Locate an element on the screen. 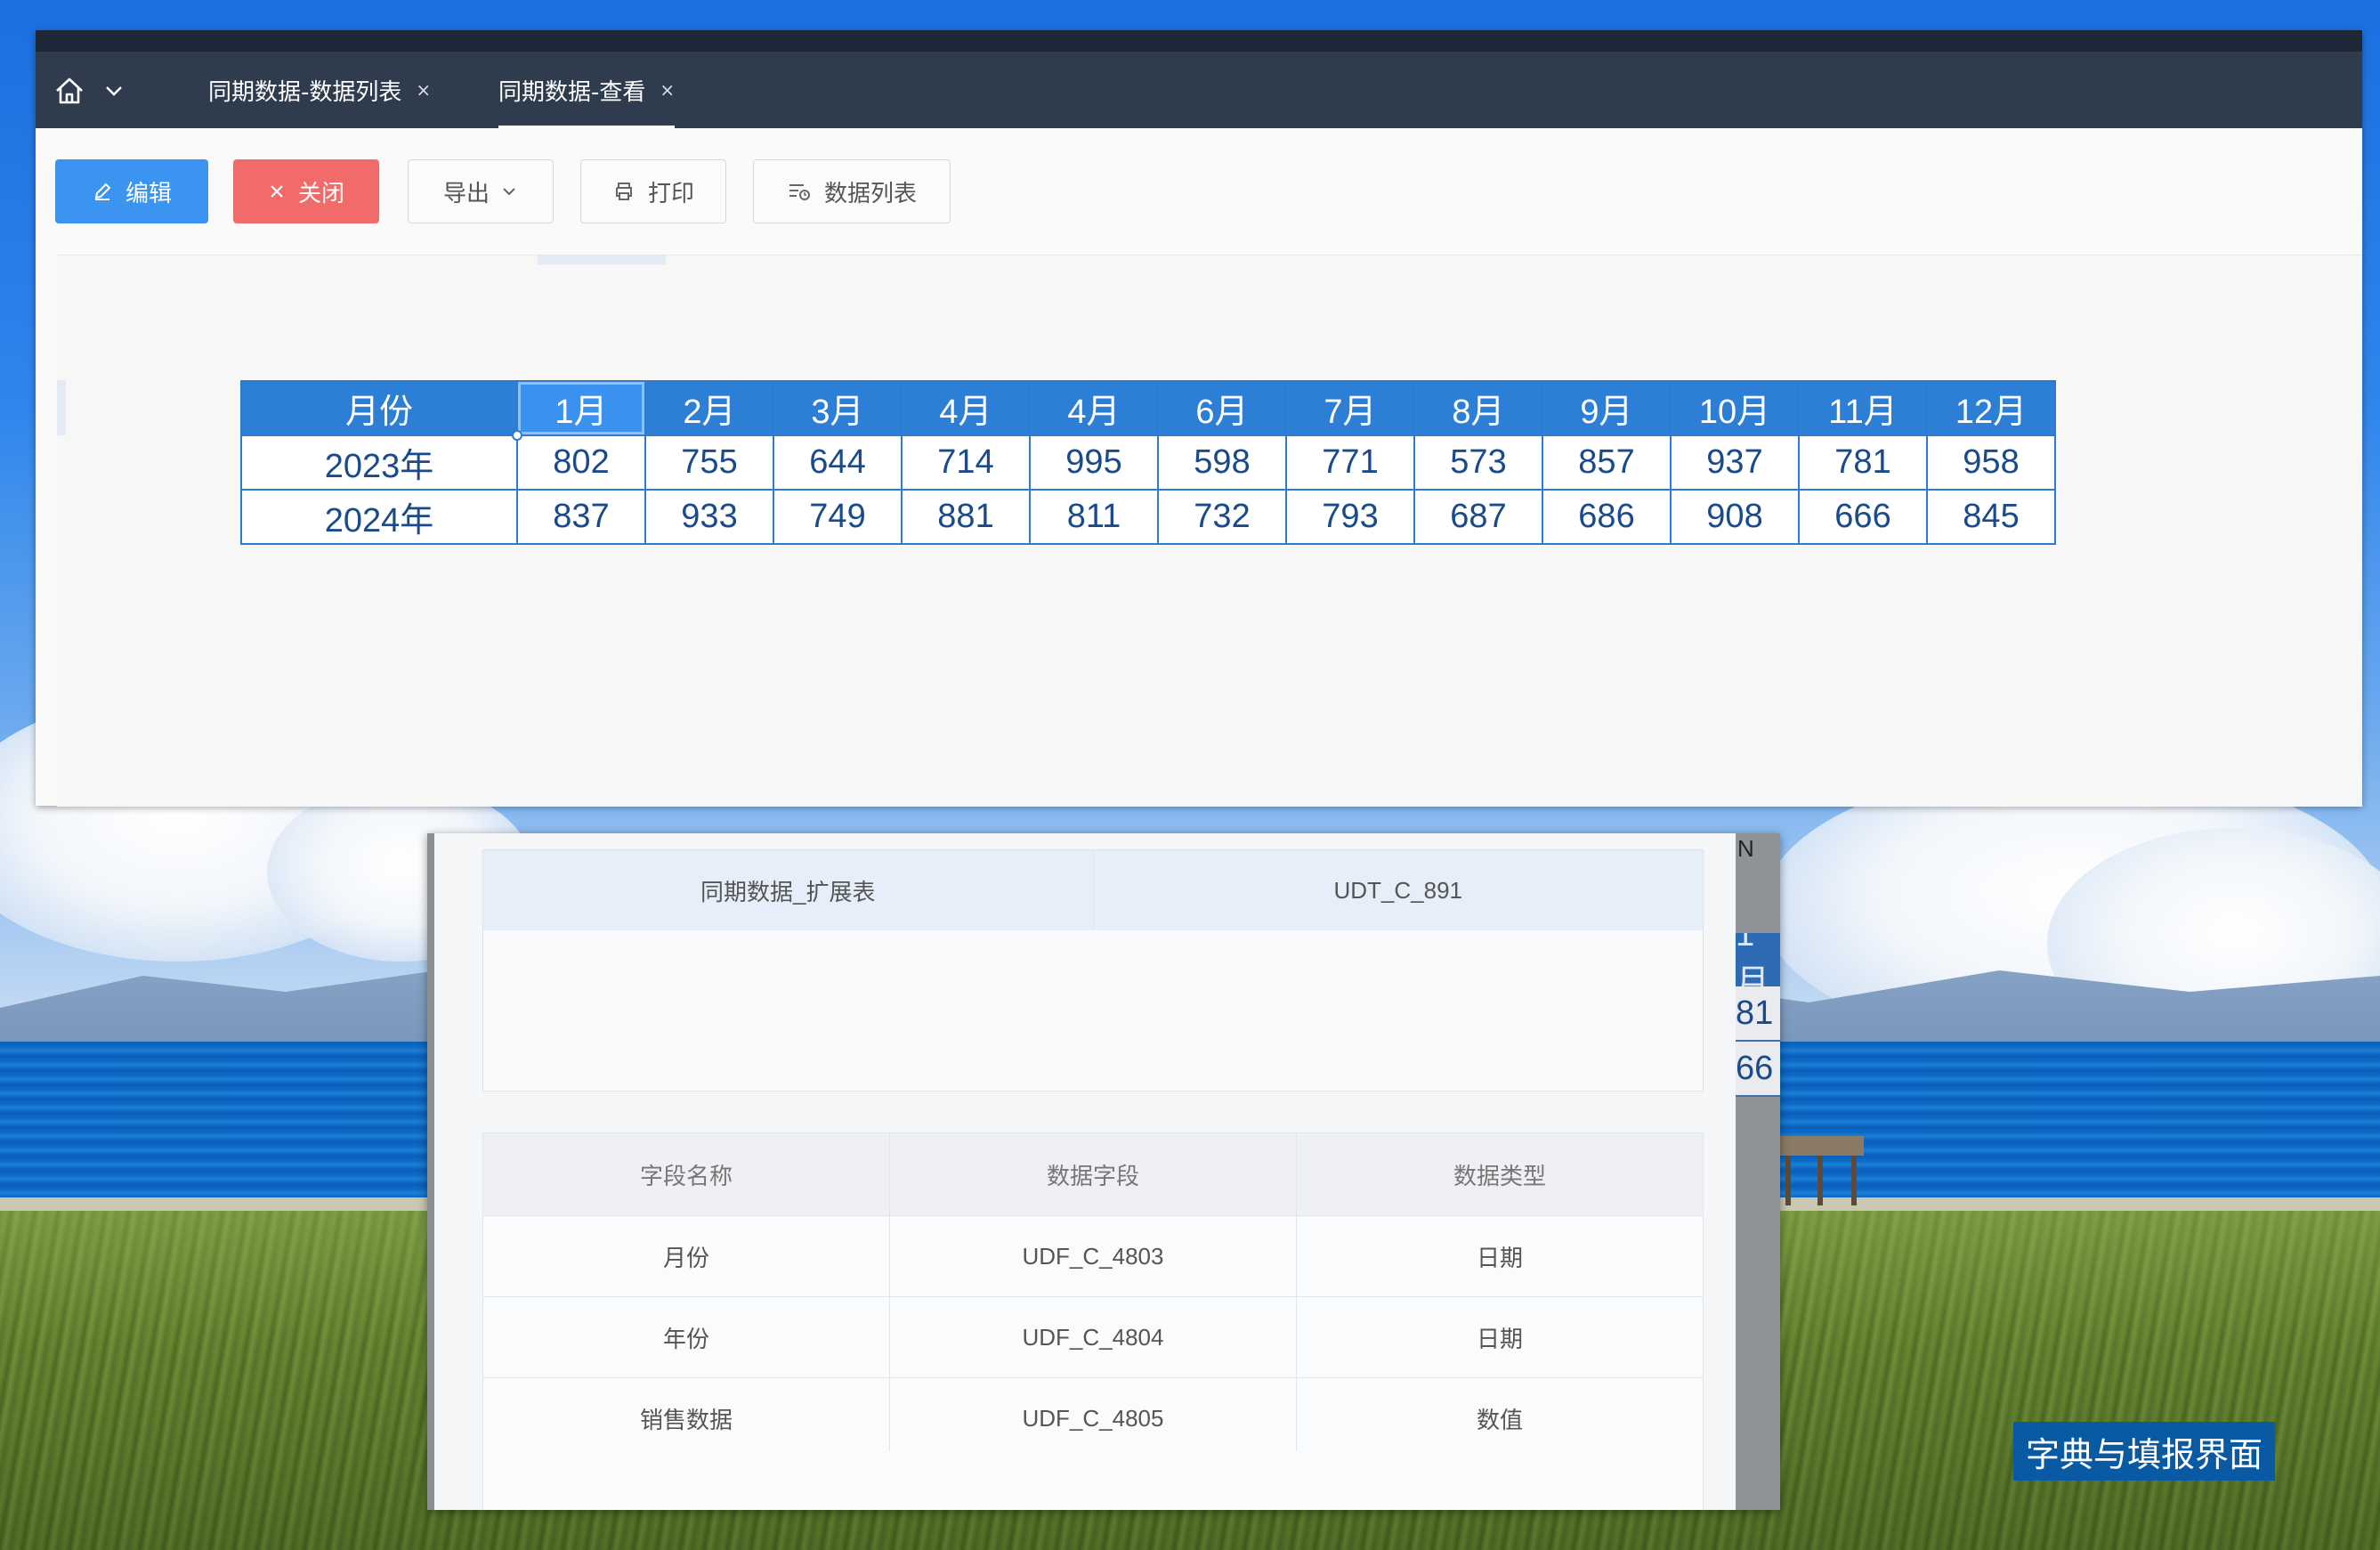  table-cell: 755 is located at coordinates (709, 462).